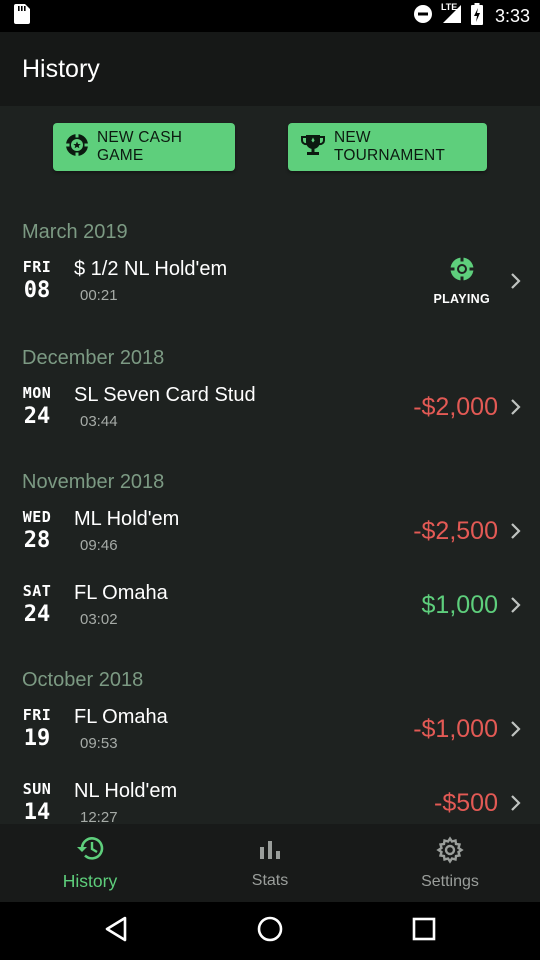  I want to click on session-result: -$1,000, so click(455, 728).